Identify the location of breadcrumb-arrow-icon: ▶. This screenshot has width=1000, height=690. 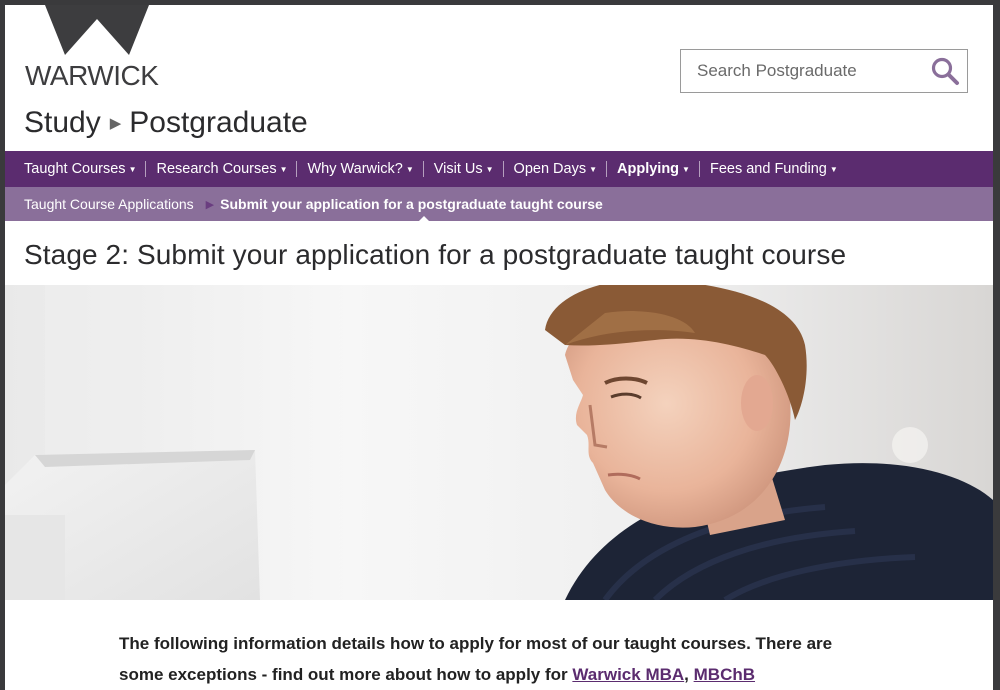
(210, 204).